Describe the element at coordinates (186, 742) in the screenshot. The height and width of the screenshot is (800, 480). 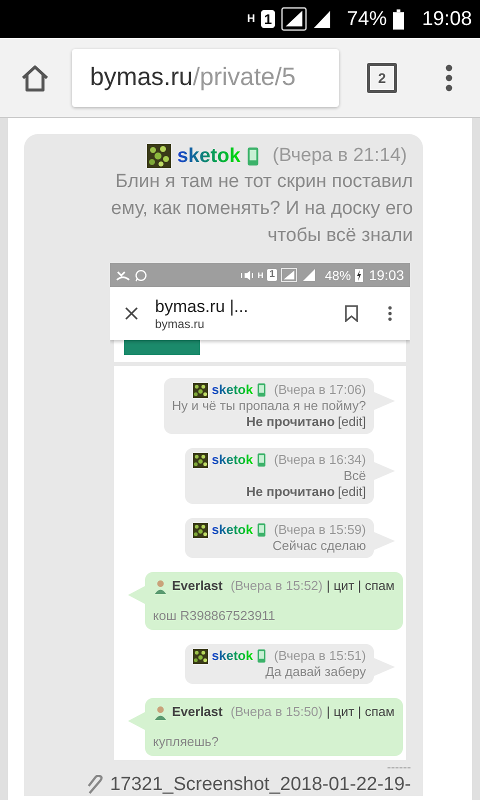
I see `message-text: купляешь?` at that location.